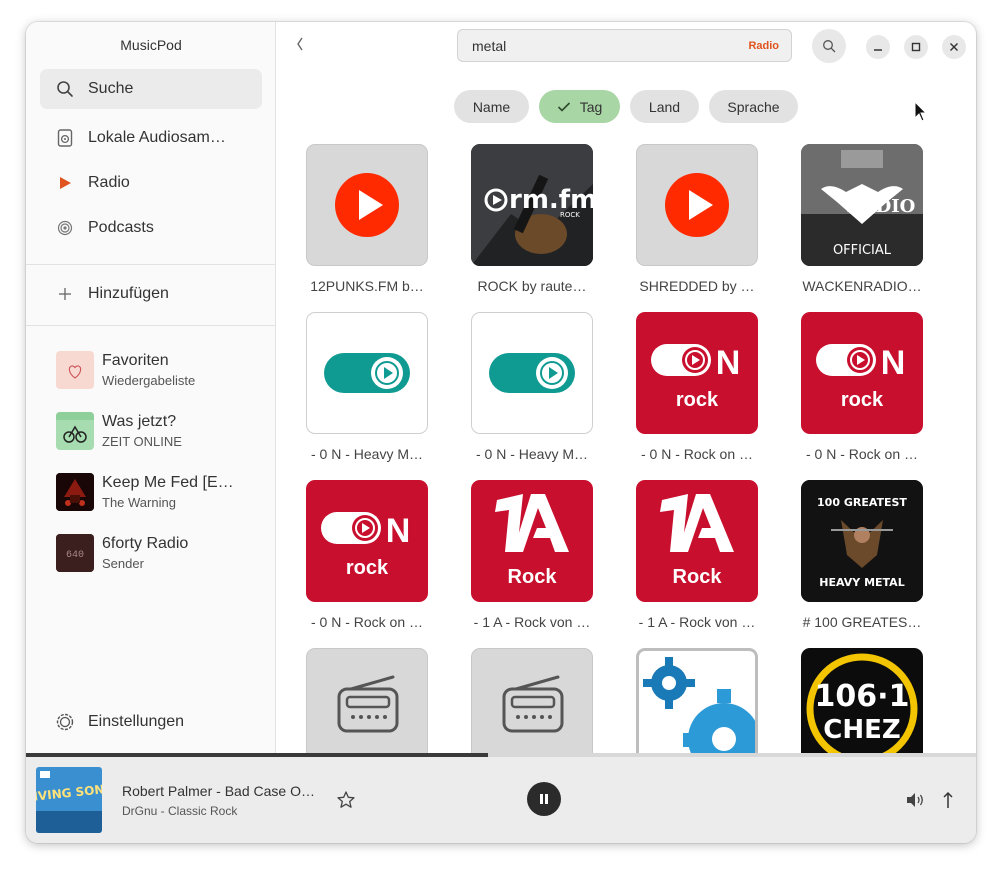 Image resolution: width=1002 pixels, height=872 pixels. I want to click on sidebar-item-podcasts: Podcasts, so click(151, 228).